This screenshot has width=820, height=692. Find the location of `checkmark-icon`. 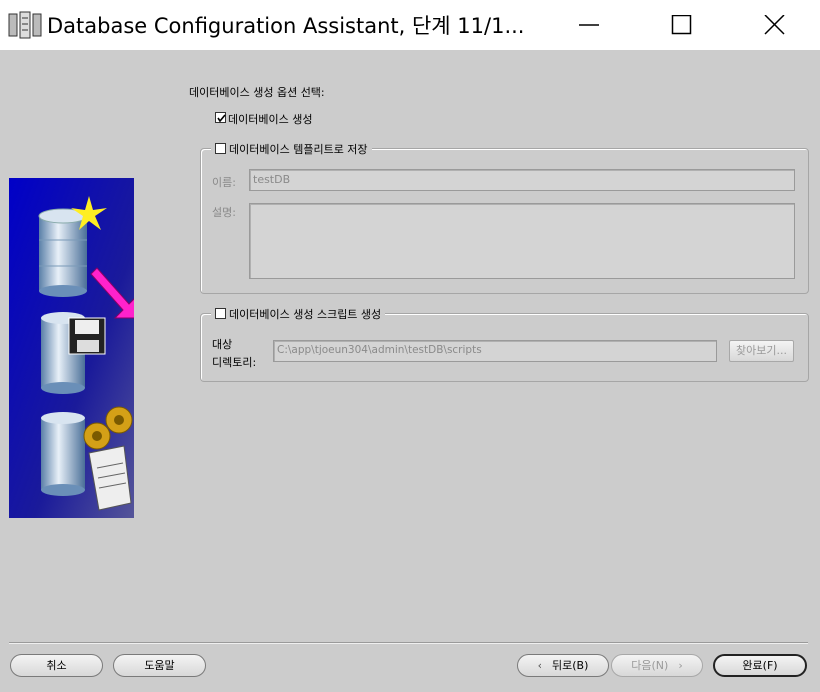

checkmark-icon is located at coordinates (221, 118).